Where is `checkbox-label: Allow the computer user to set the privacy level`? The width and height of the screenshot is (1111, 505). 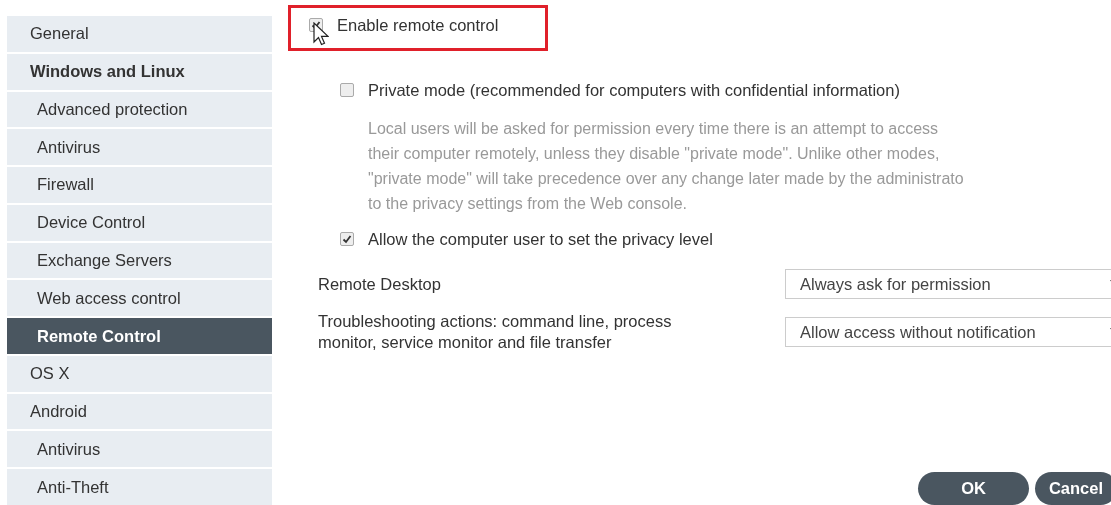
checkbox-label: Allow the computer user to set the privacy level is located at coordinates (540, 239).